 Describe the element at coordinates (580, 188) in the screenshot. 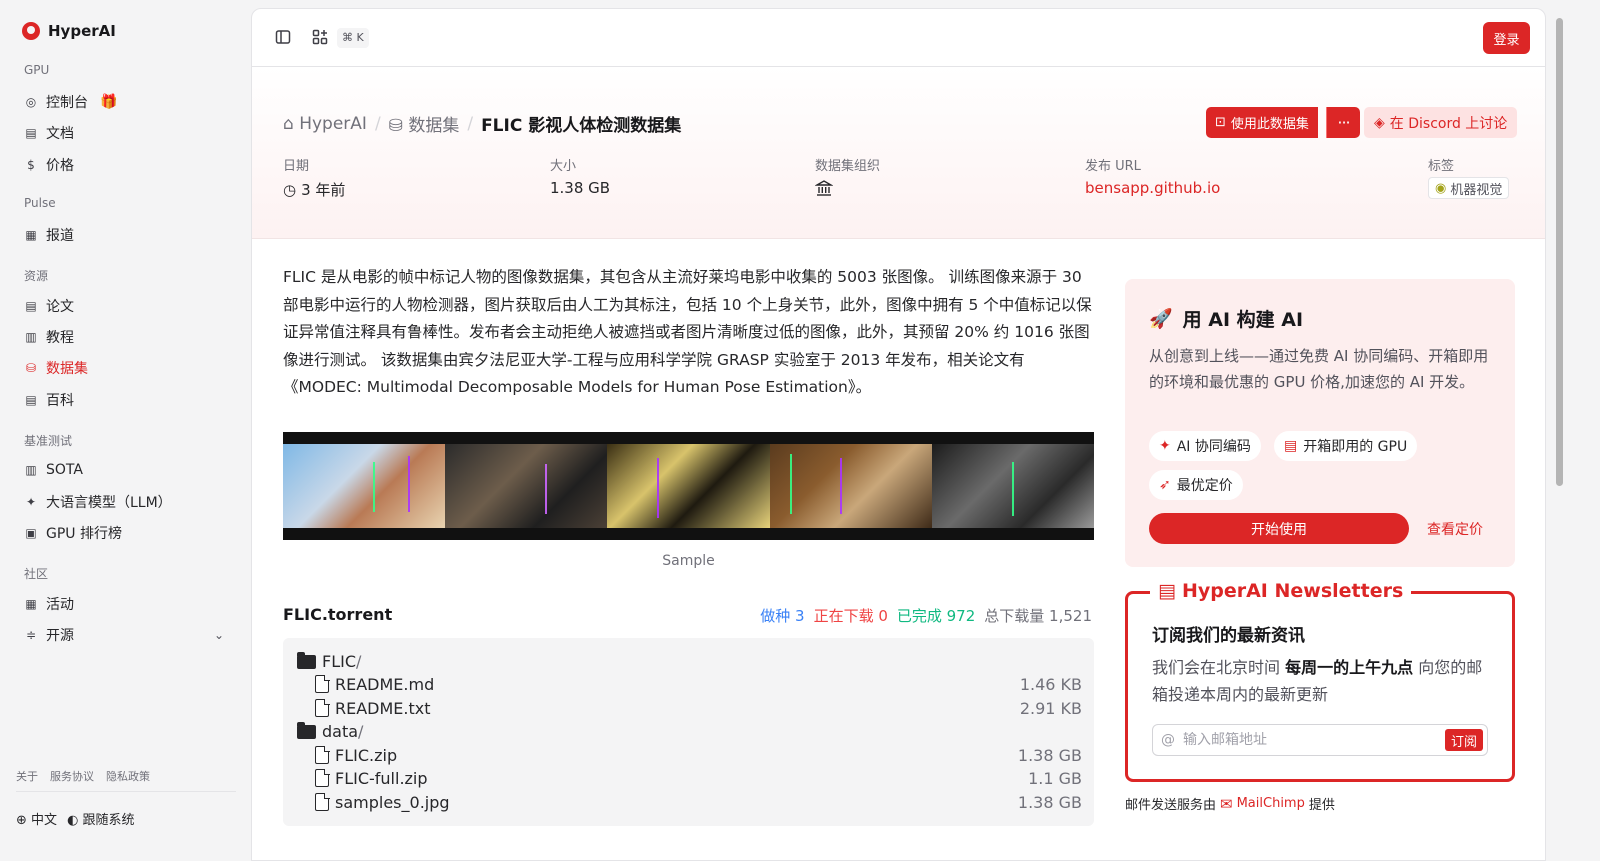

I see `size-value: 1.38 GB` at that location.